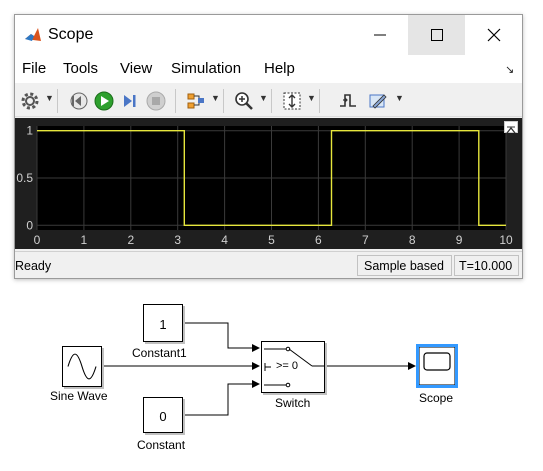  I want to click on sine-wave-label: Sine Wave, so click(79, 396).